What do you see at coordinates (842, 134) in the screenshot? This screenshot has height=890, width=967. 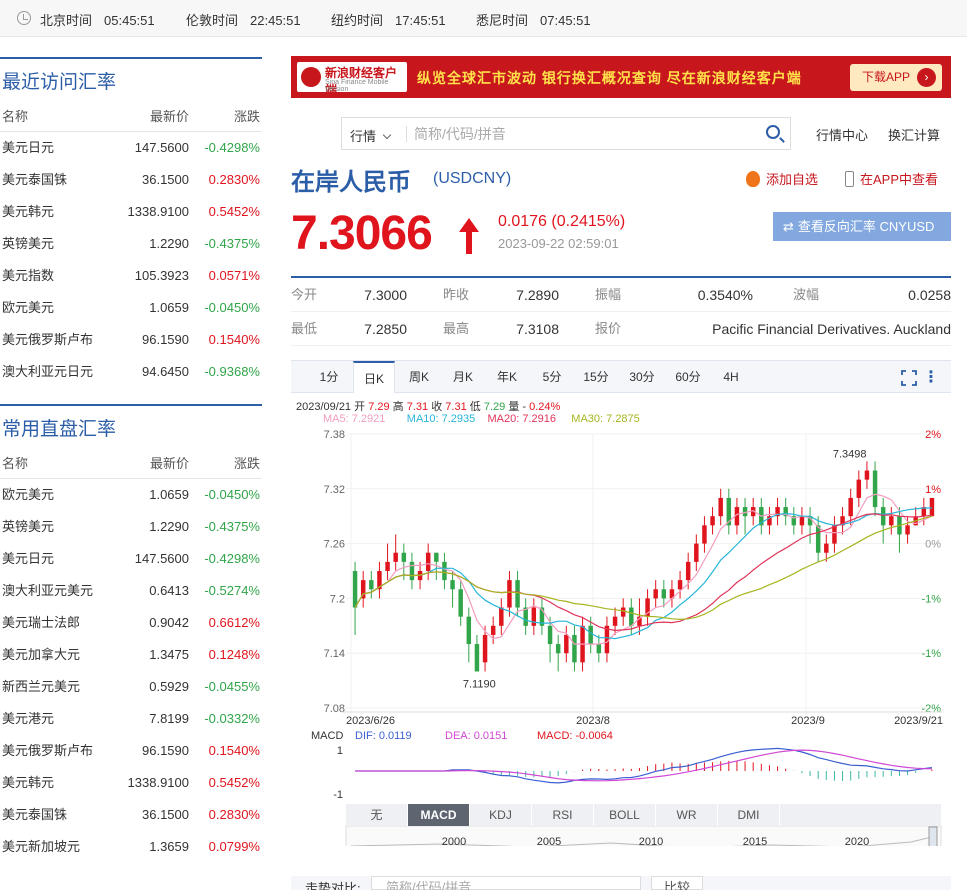 I see `market-center-link: 行情中心` at bounding box center [842, 134].